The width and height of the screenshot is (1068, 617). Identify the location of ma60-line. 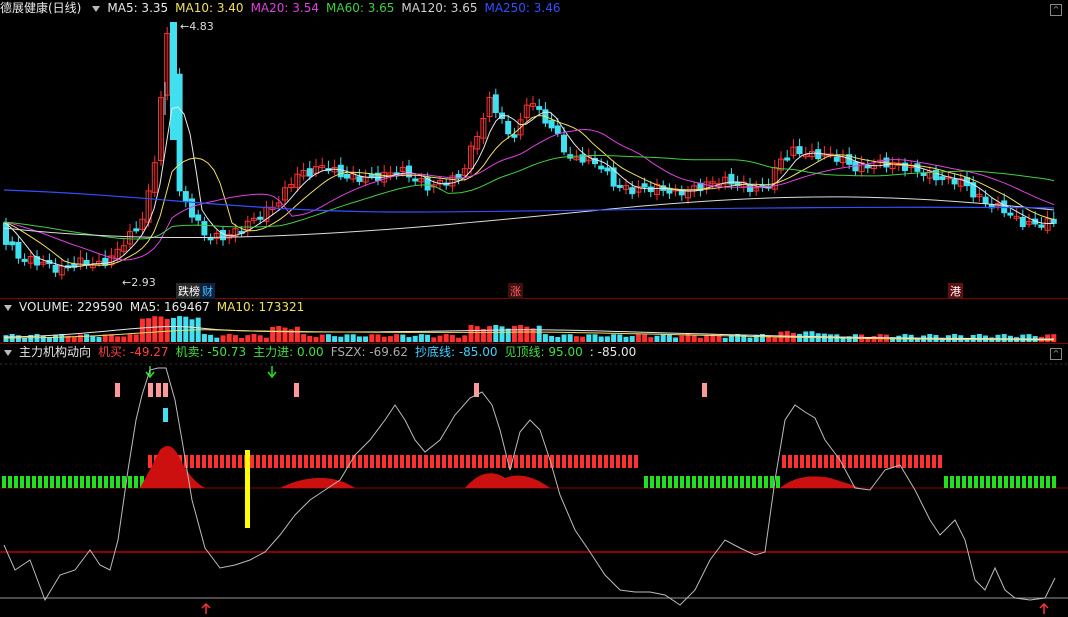
(529, 197).